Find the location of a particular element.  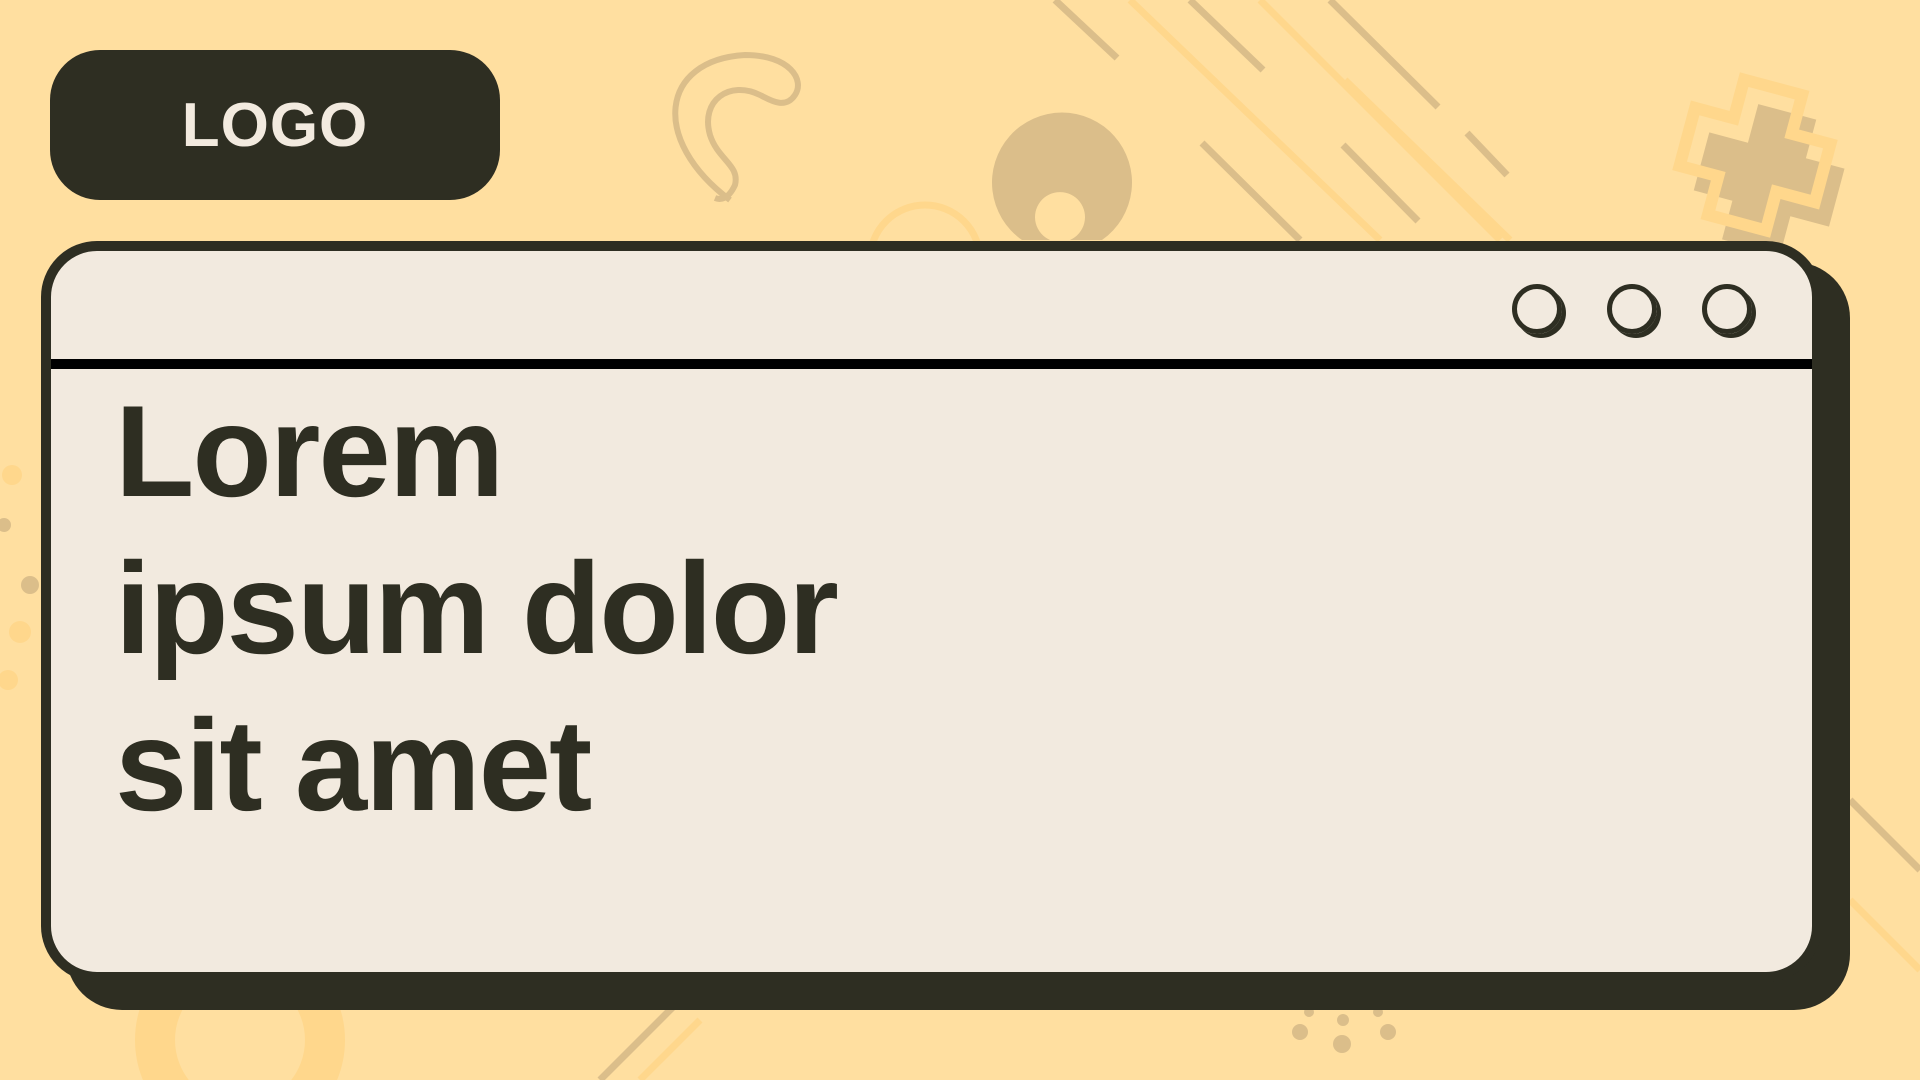

headline-line-2: ipsum dolor is located at coordinates (477, 608).